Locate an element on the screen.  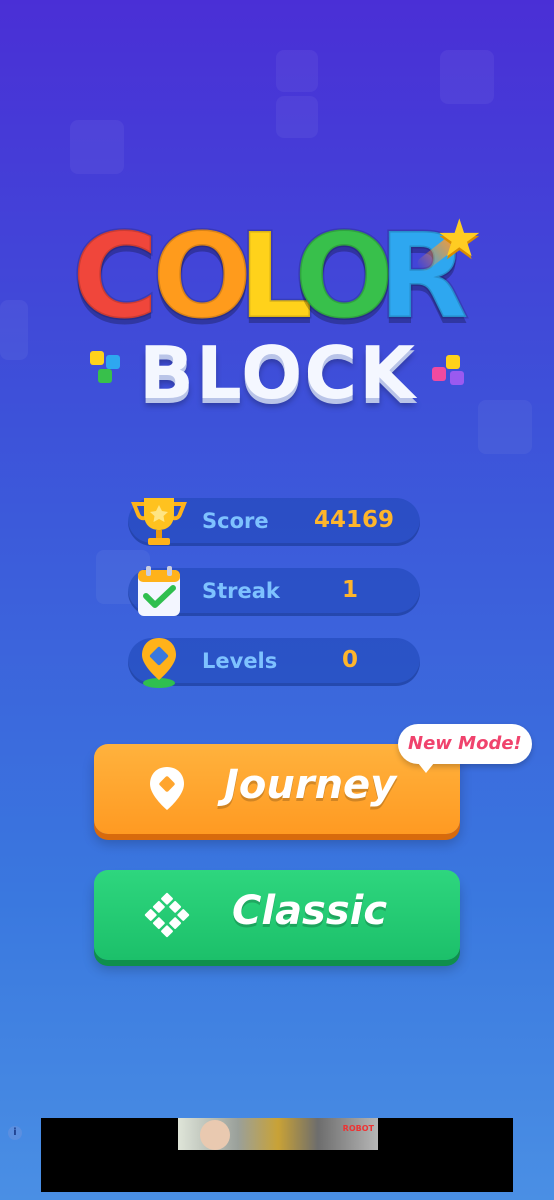
classic-button-label: Classic is located at coordinates (310, 911).